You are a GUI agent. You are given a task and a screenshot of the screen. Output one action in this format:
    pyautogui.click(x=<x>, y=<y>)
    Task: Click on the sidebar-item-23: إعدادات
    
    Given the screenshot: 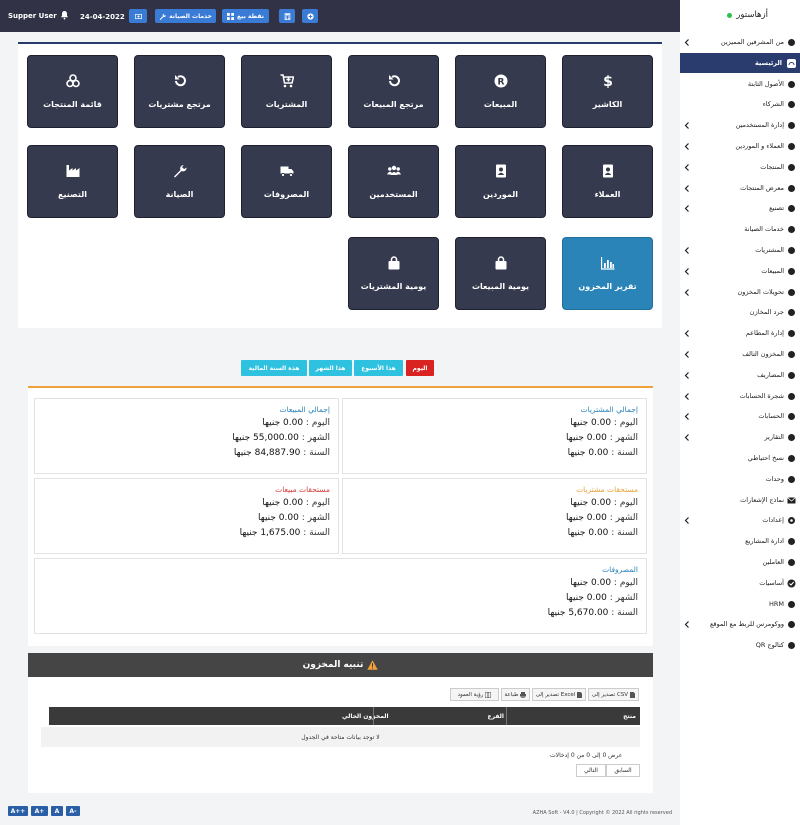 What is the action you would take?
    pyautogui.click(x=740, y=520)
    